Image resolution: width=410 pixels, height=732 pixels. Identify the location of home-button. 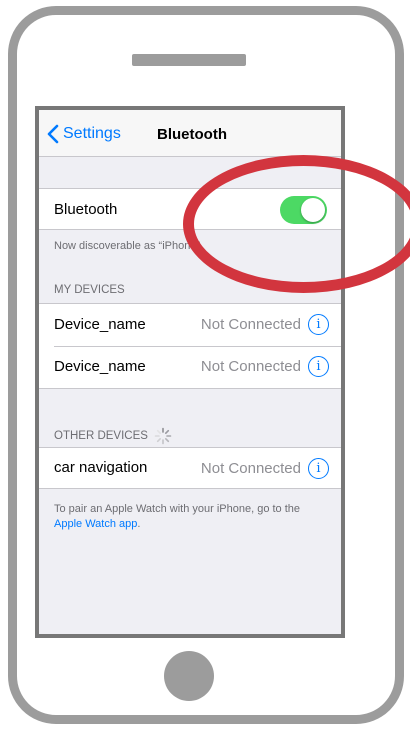
(189, 676).